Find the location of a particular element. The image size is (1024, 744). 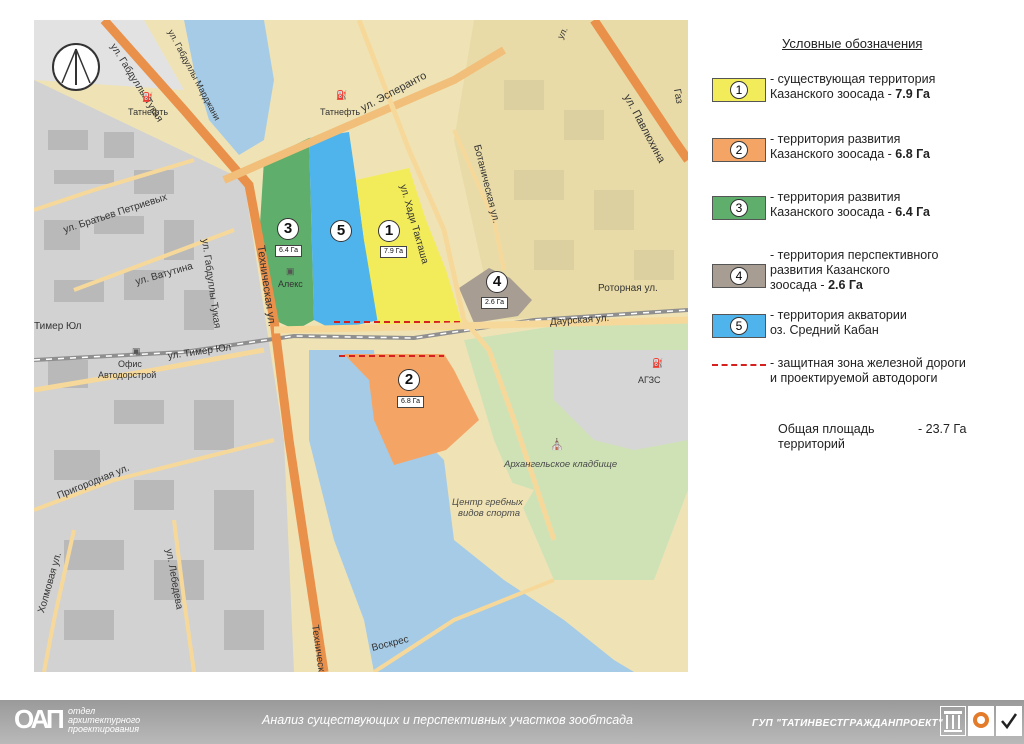

certification-icon is located at coordinates (981, 721).